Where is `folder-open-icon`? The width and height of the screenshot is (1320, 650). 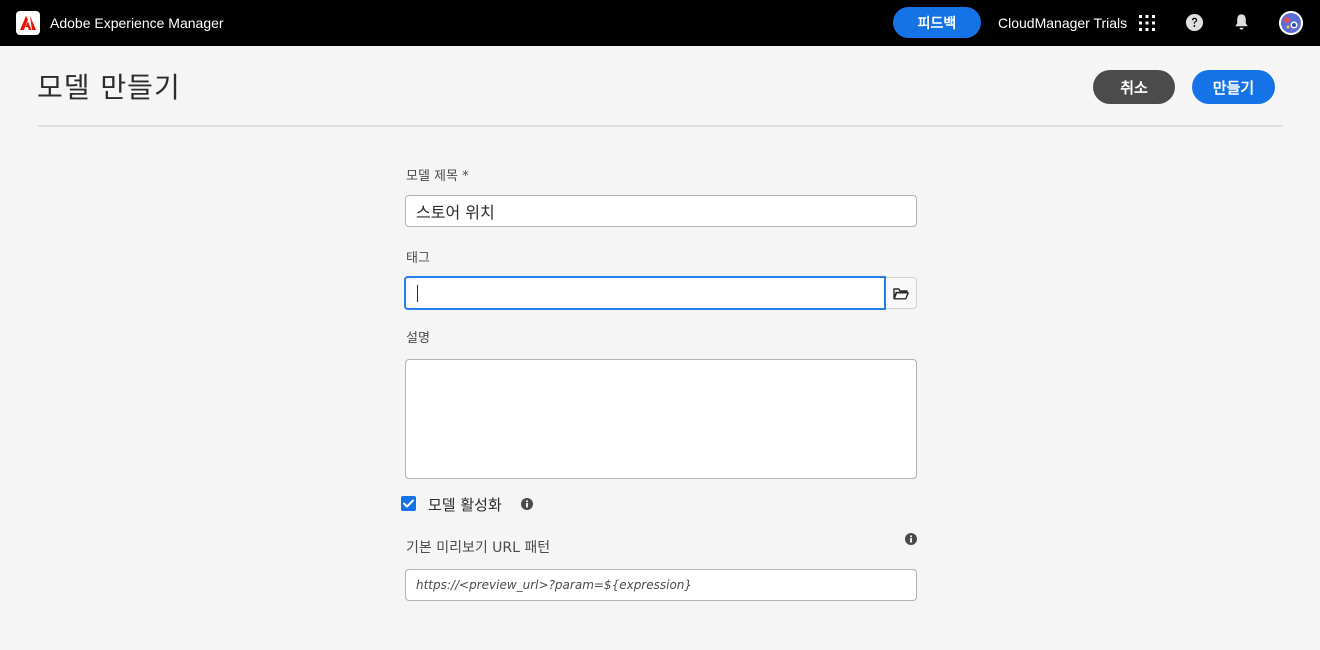
folder-open-icon is located at coordinates (901, 293).